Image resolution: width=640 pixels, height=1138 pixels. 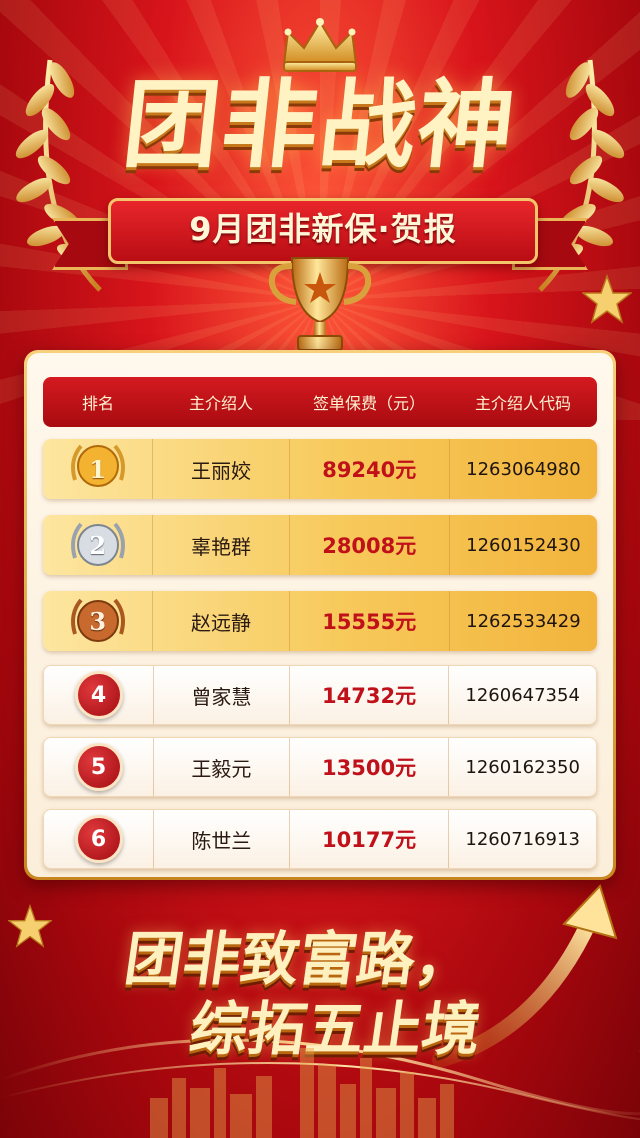 What do you see at coordinates (522, 621) in the screenshot?
I see `introducer-code: 1262533429` at bounding box center [522, 621].